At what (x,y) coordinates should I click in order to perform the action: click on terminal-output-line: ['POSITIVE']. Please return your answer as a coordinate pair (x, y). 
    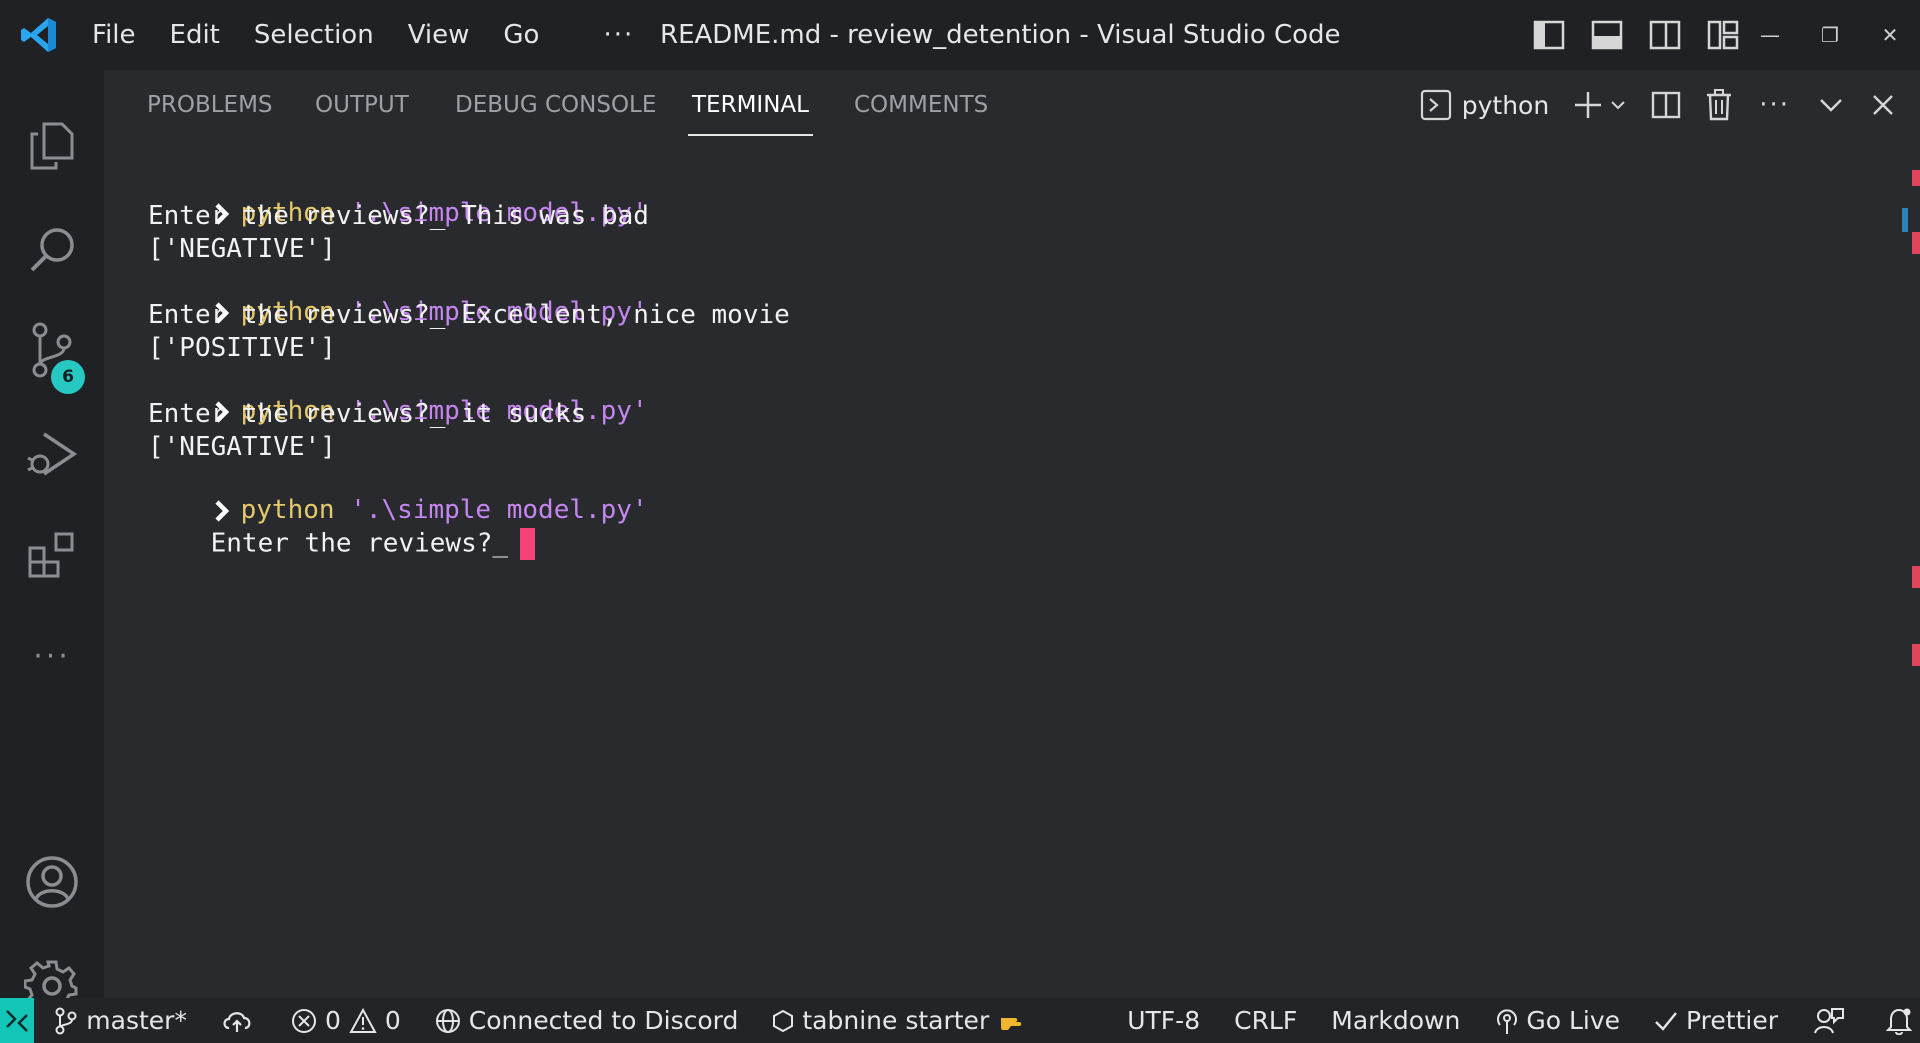
    Looking at the image, I should click on (242, 348).